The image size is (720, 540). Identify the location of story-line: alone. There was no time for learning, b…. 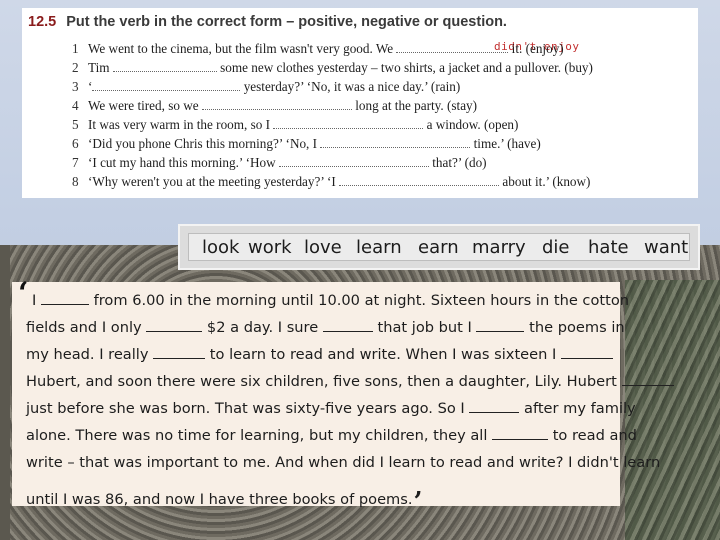
(331, 435).